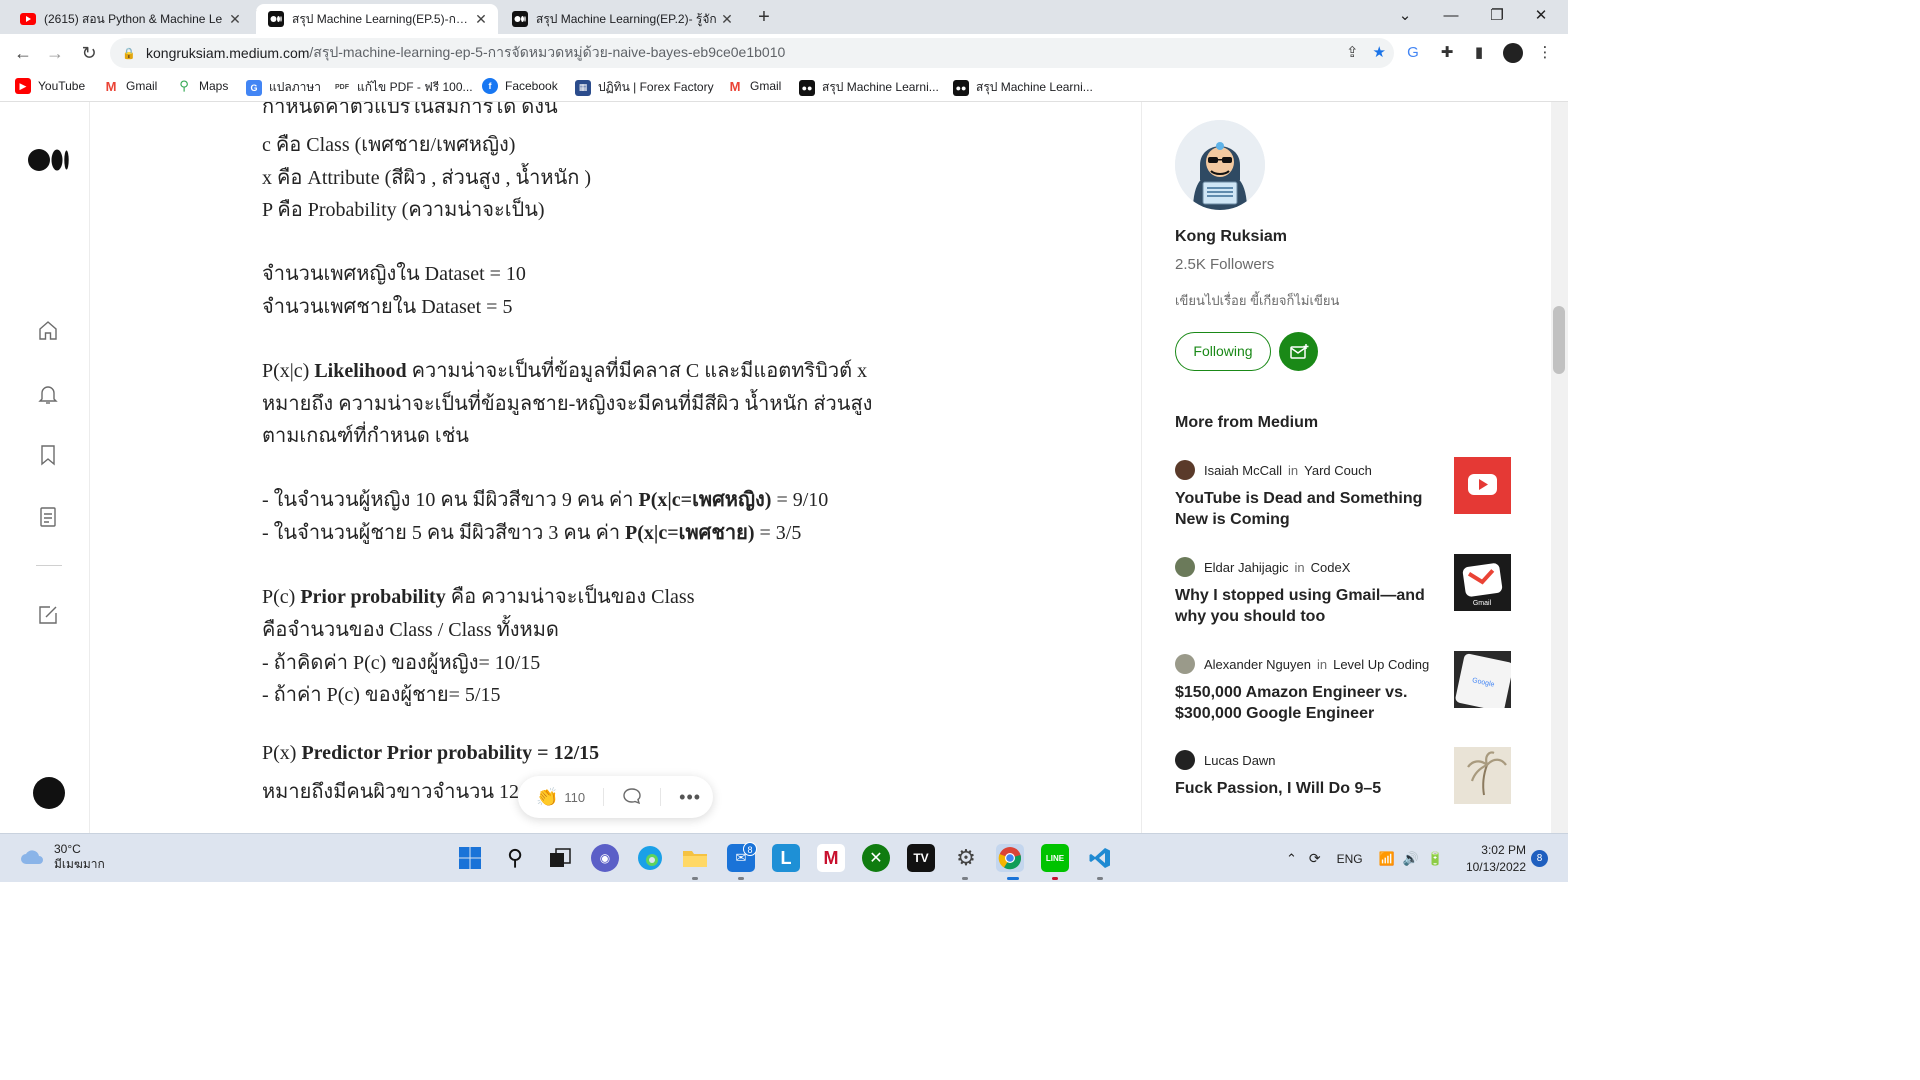  What do you see at coordinates (1482, 679) in the screenshot?
I see `phone-google-thumb: Google` at bounding box center [1482, 679].